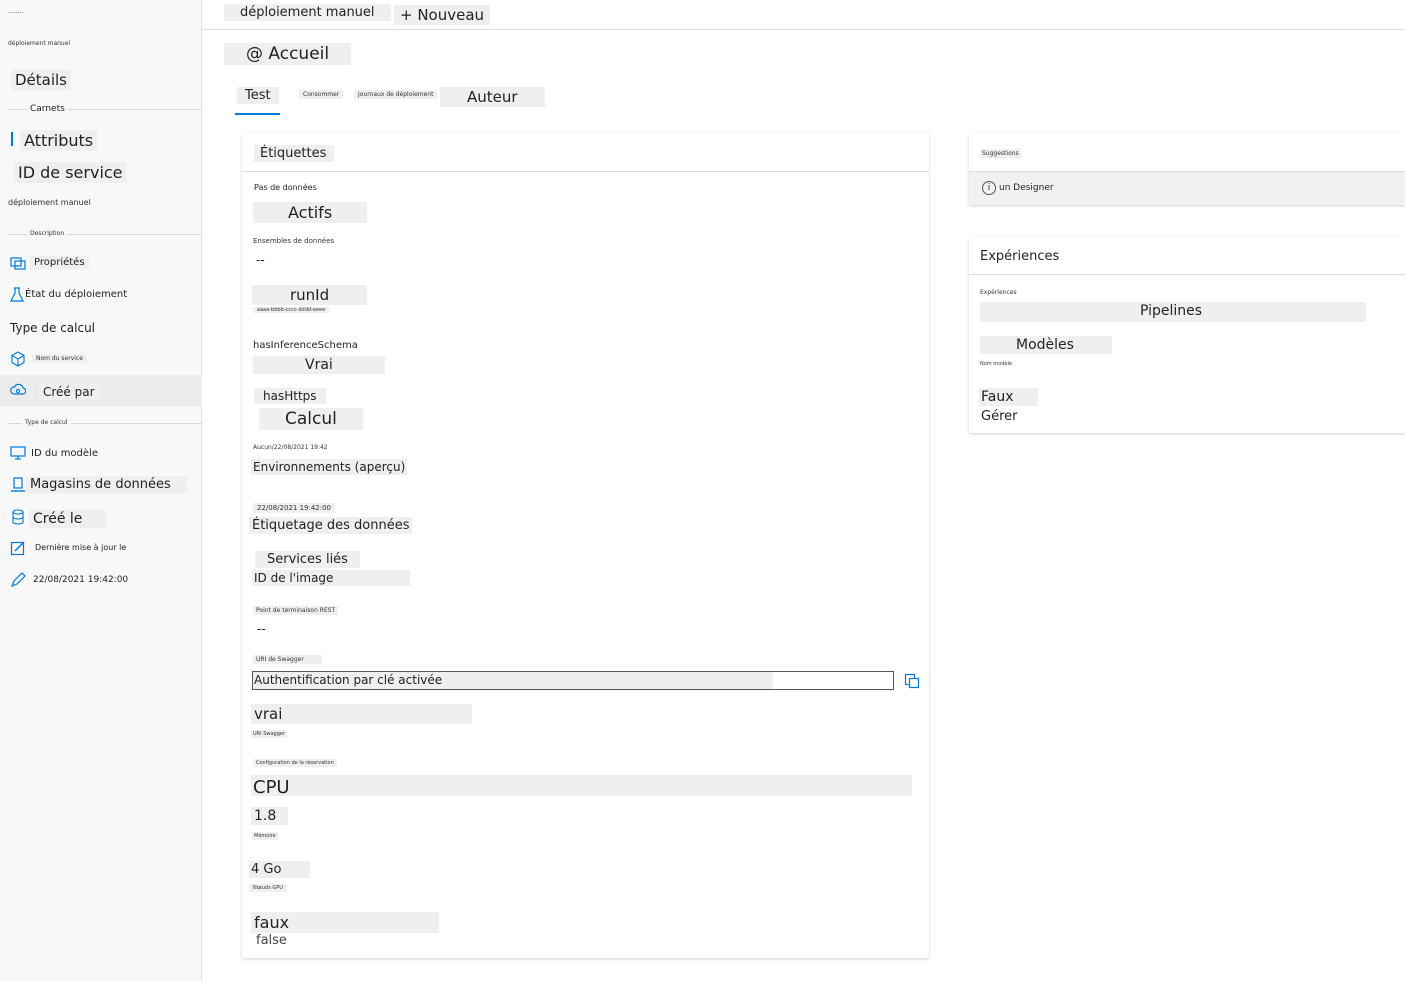 This screenshot has width=1405, height=981. Describe the element at coordinates (573, 680) in the screenshot. I see `swagger-uri-field: Authentification par clé activée` at that location.